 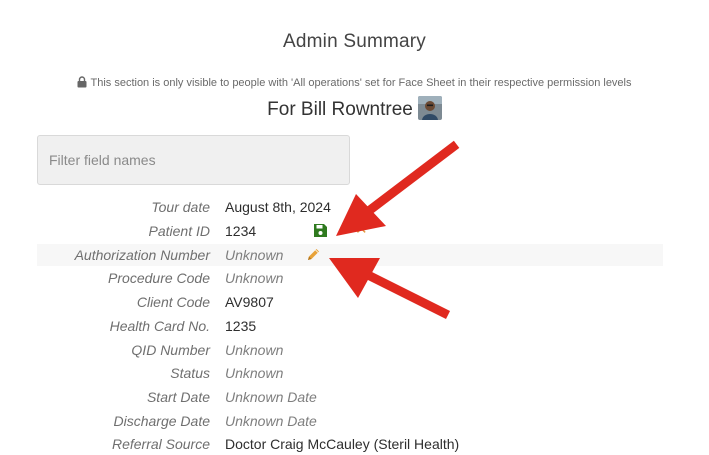 What do you see at coordinates (350, 397) in the screenshot?
I see `field-row-start-date: Start Date Unknown Date` at bounding box center [350, 397].